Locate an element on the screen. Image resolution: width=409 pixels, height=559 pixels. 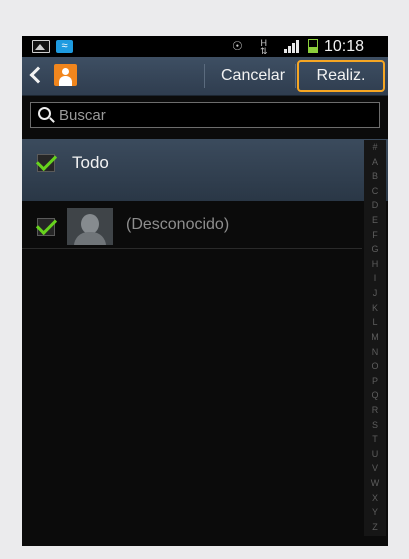
list-item: (Desconocido) is located at coordinates (192, 226).